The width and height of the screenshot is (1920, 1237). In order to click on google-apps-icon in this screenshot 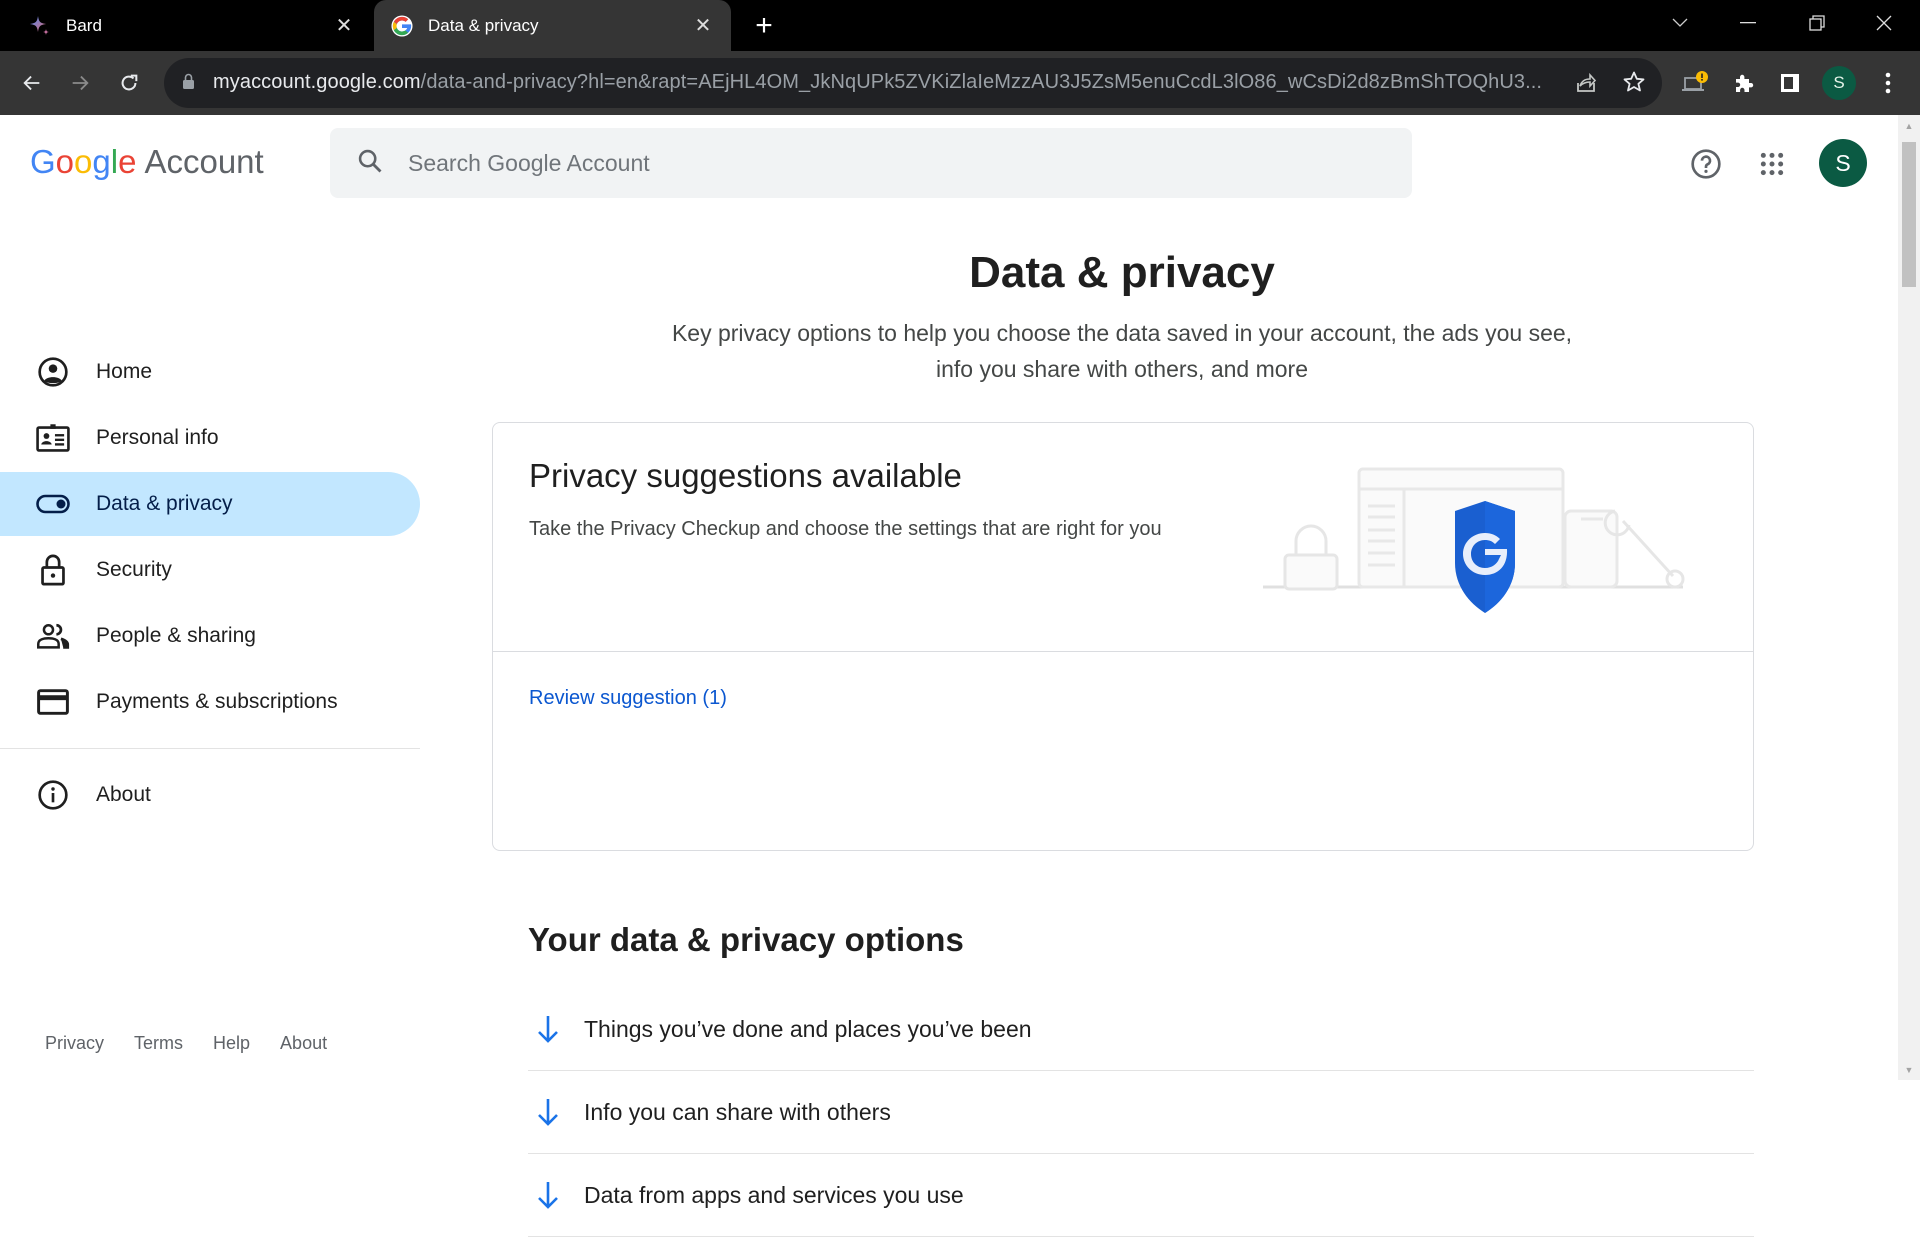, I will do `click(1772, 164)`.